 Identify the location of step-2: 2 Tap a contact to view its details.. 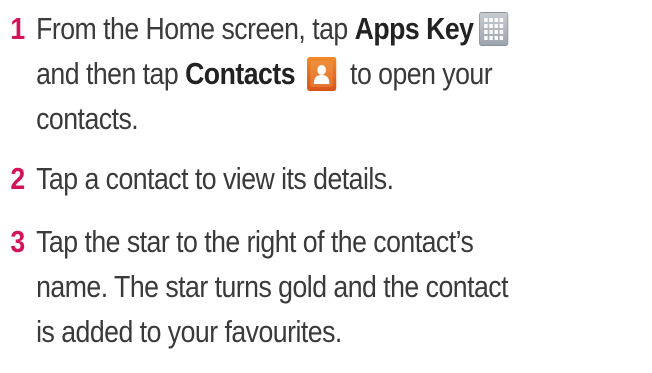
(280, 178).